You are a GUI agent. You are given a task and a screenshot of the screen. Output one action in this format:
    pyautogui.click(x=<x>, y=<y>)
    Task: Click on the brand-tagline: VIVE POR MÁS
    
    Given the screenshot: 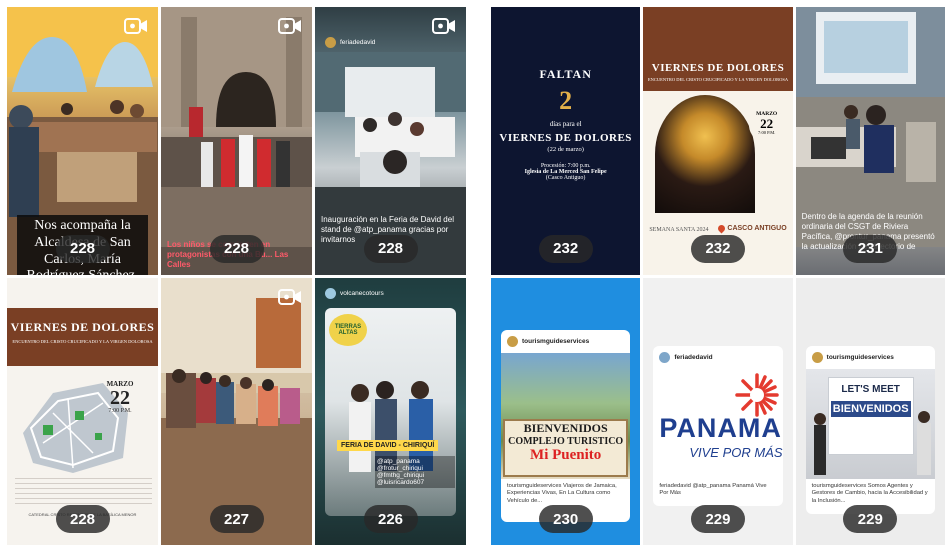 What is the action you would take?
    pyautogui.click(x=736, y=452)
    